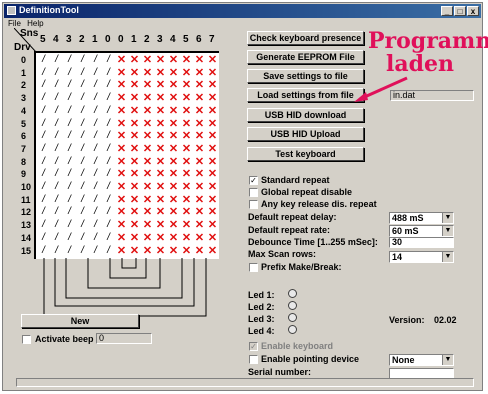 This screenshot has width=488, height=394. I want to click on generate-eeprom-button: Generate EEPROM File, so click(305, 57).